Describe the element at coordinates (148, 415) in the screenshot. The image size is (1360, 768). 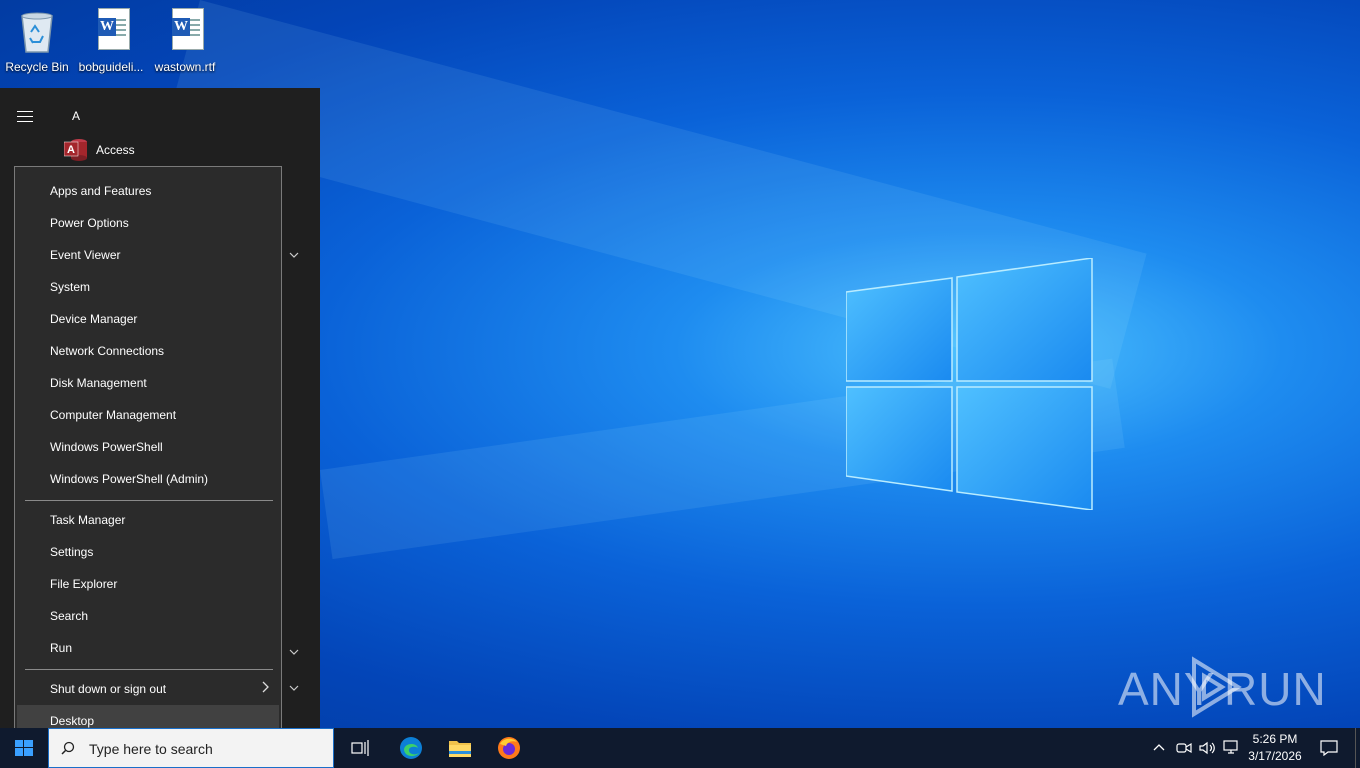
I see `menu-item-computer-management: Computer Management` at that location.